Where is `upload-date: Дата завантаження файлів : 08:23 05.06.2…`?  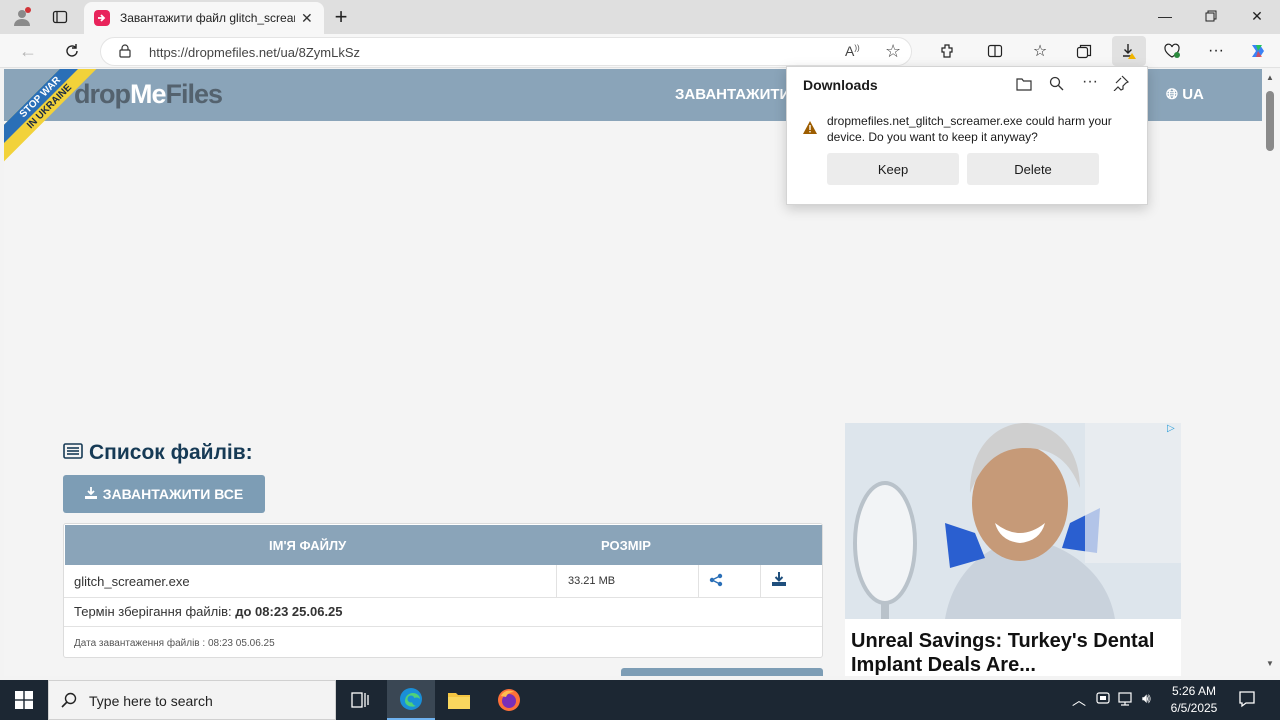 upload-date: Дата завантаження файлів : 08:23 05.06.2… is located at coordinates (174, 643).